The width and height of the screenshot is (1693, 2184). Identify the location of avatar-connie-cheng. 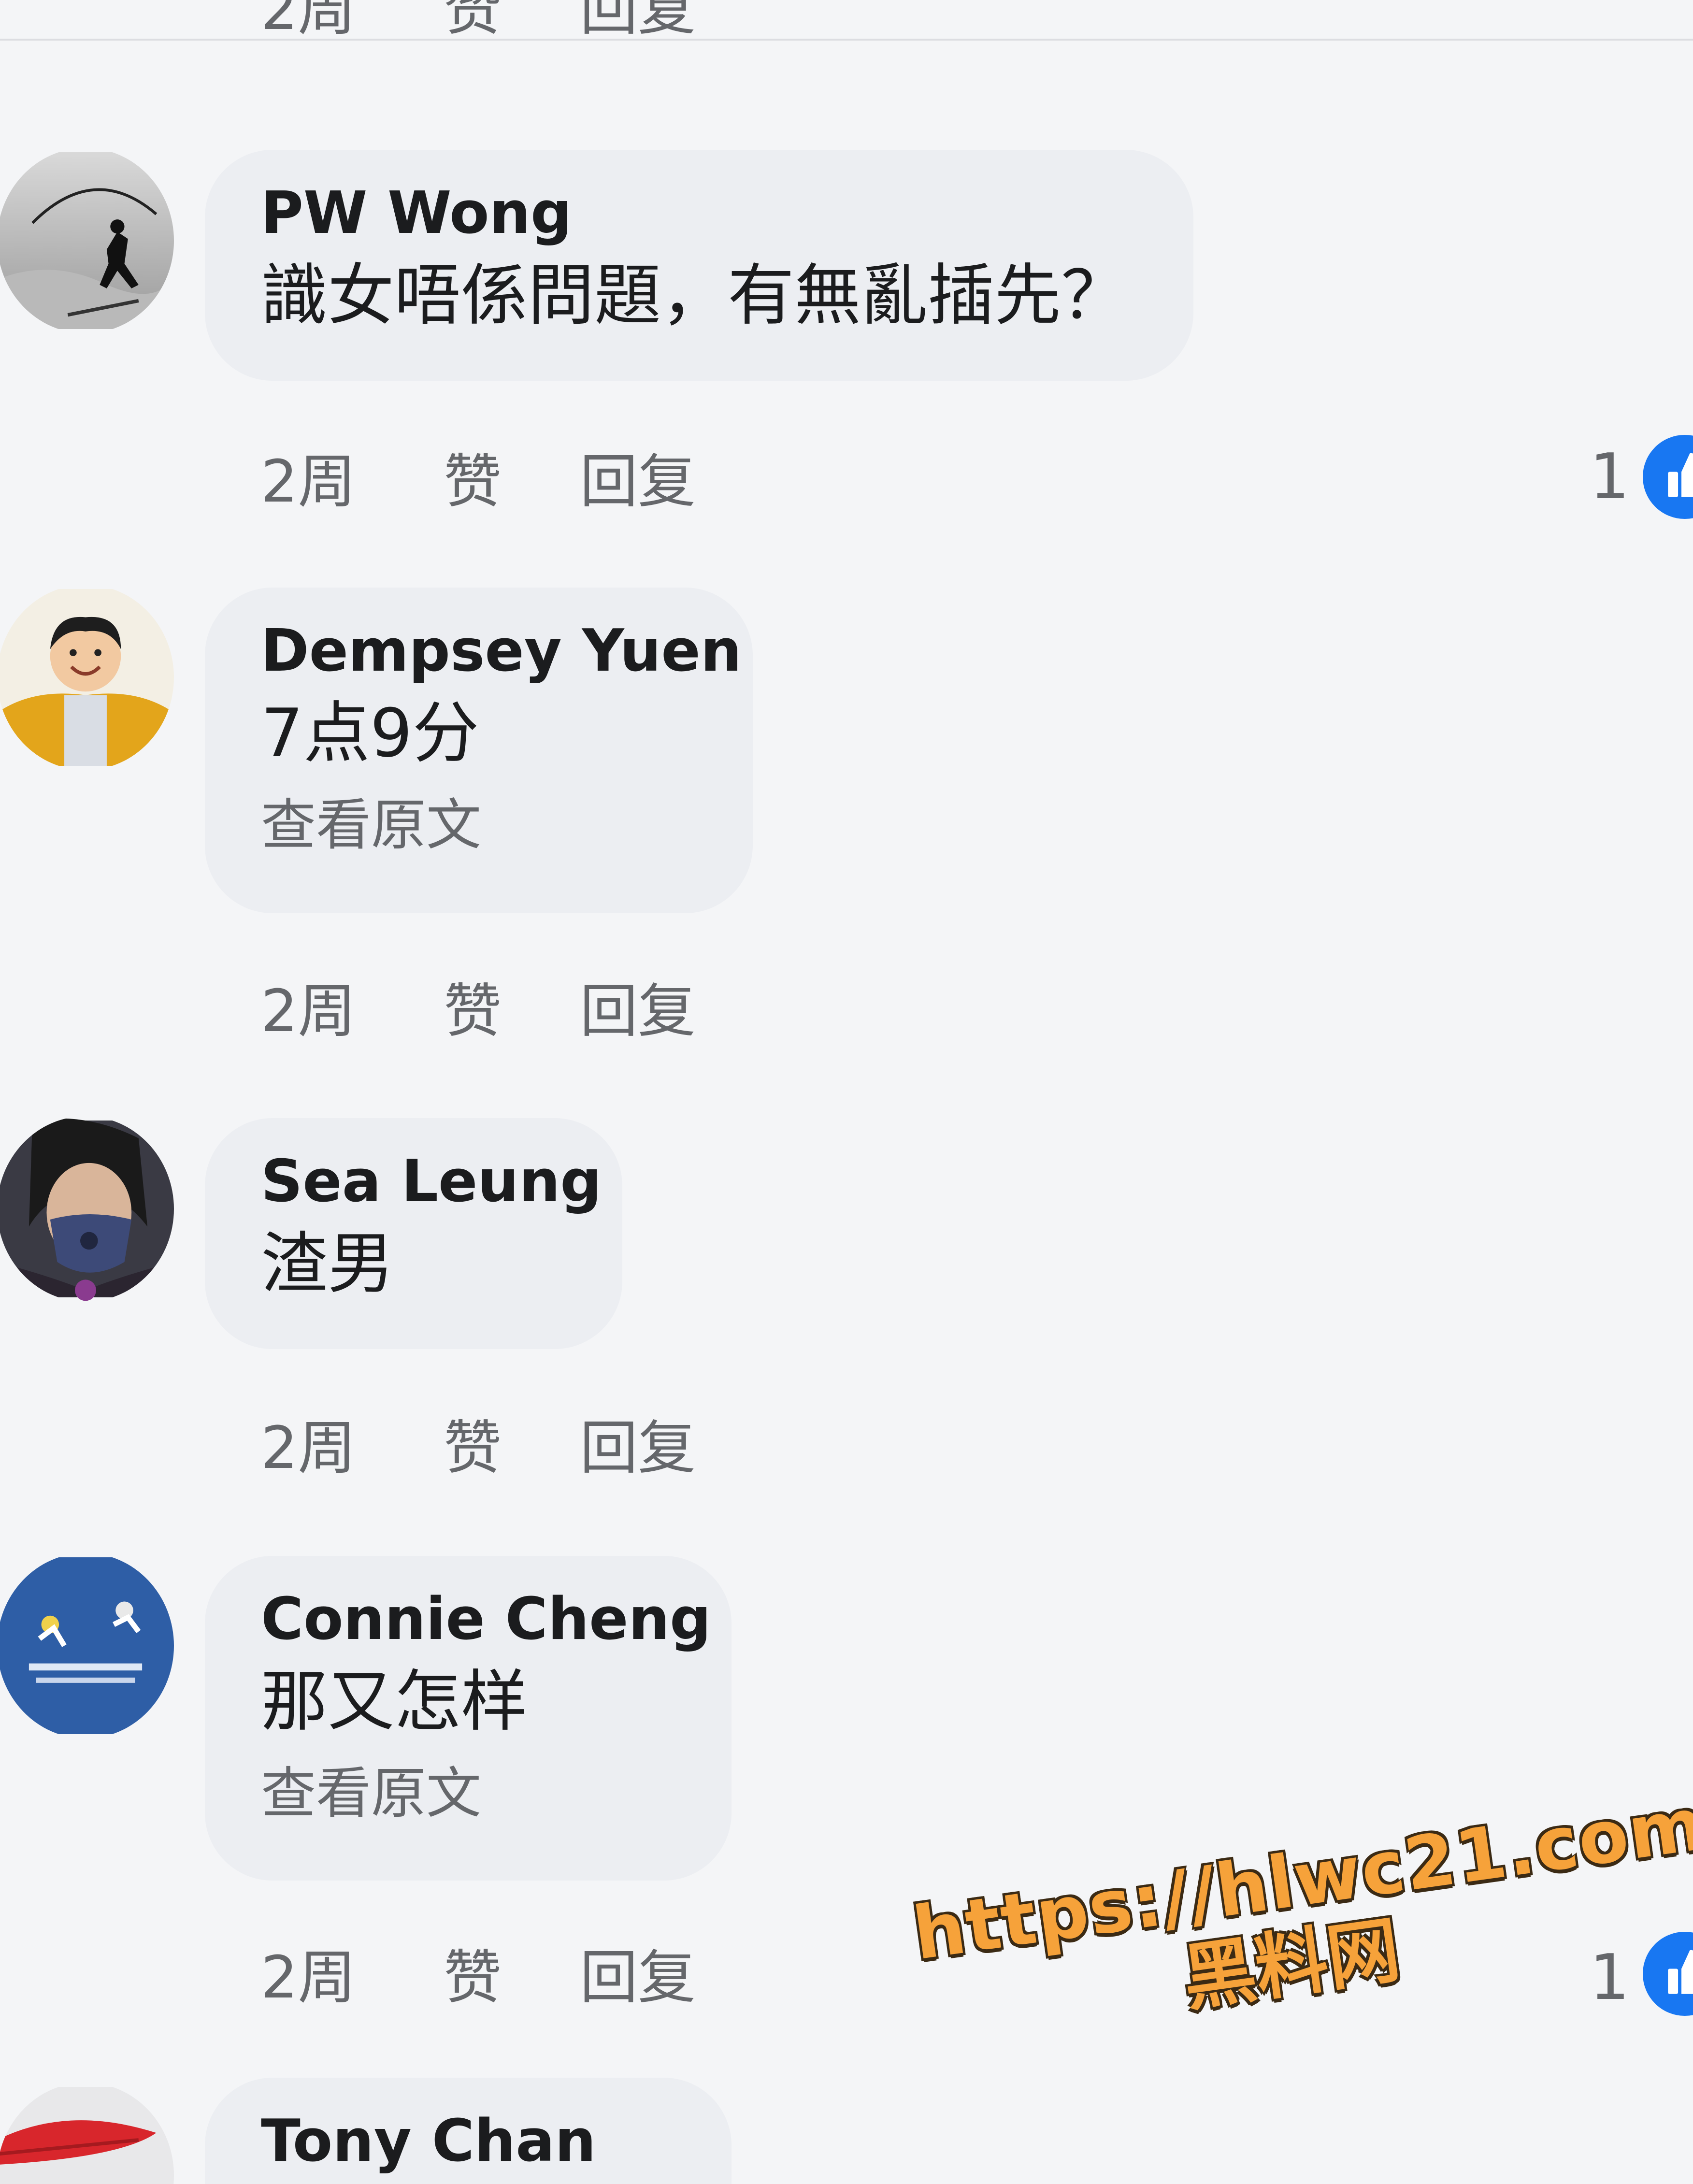
(87, 1646).